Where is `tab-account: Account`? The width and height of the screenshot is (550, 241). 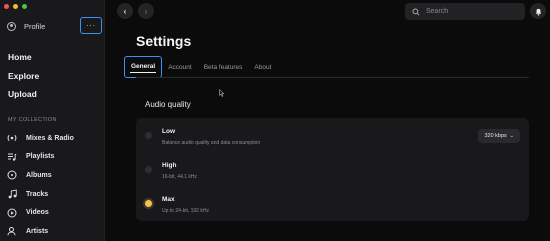
tab-account: Account is located at coordinates (180, 67).